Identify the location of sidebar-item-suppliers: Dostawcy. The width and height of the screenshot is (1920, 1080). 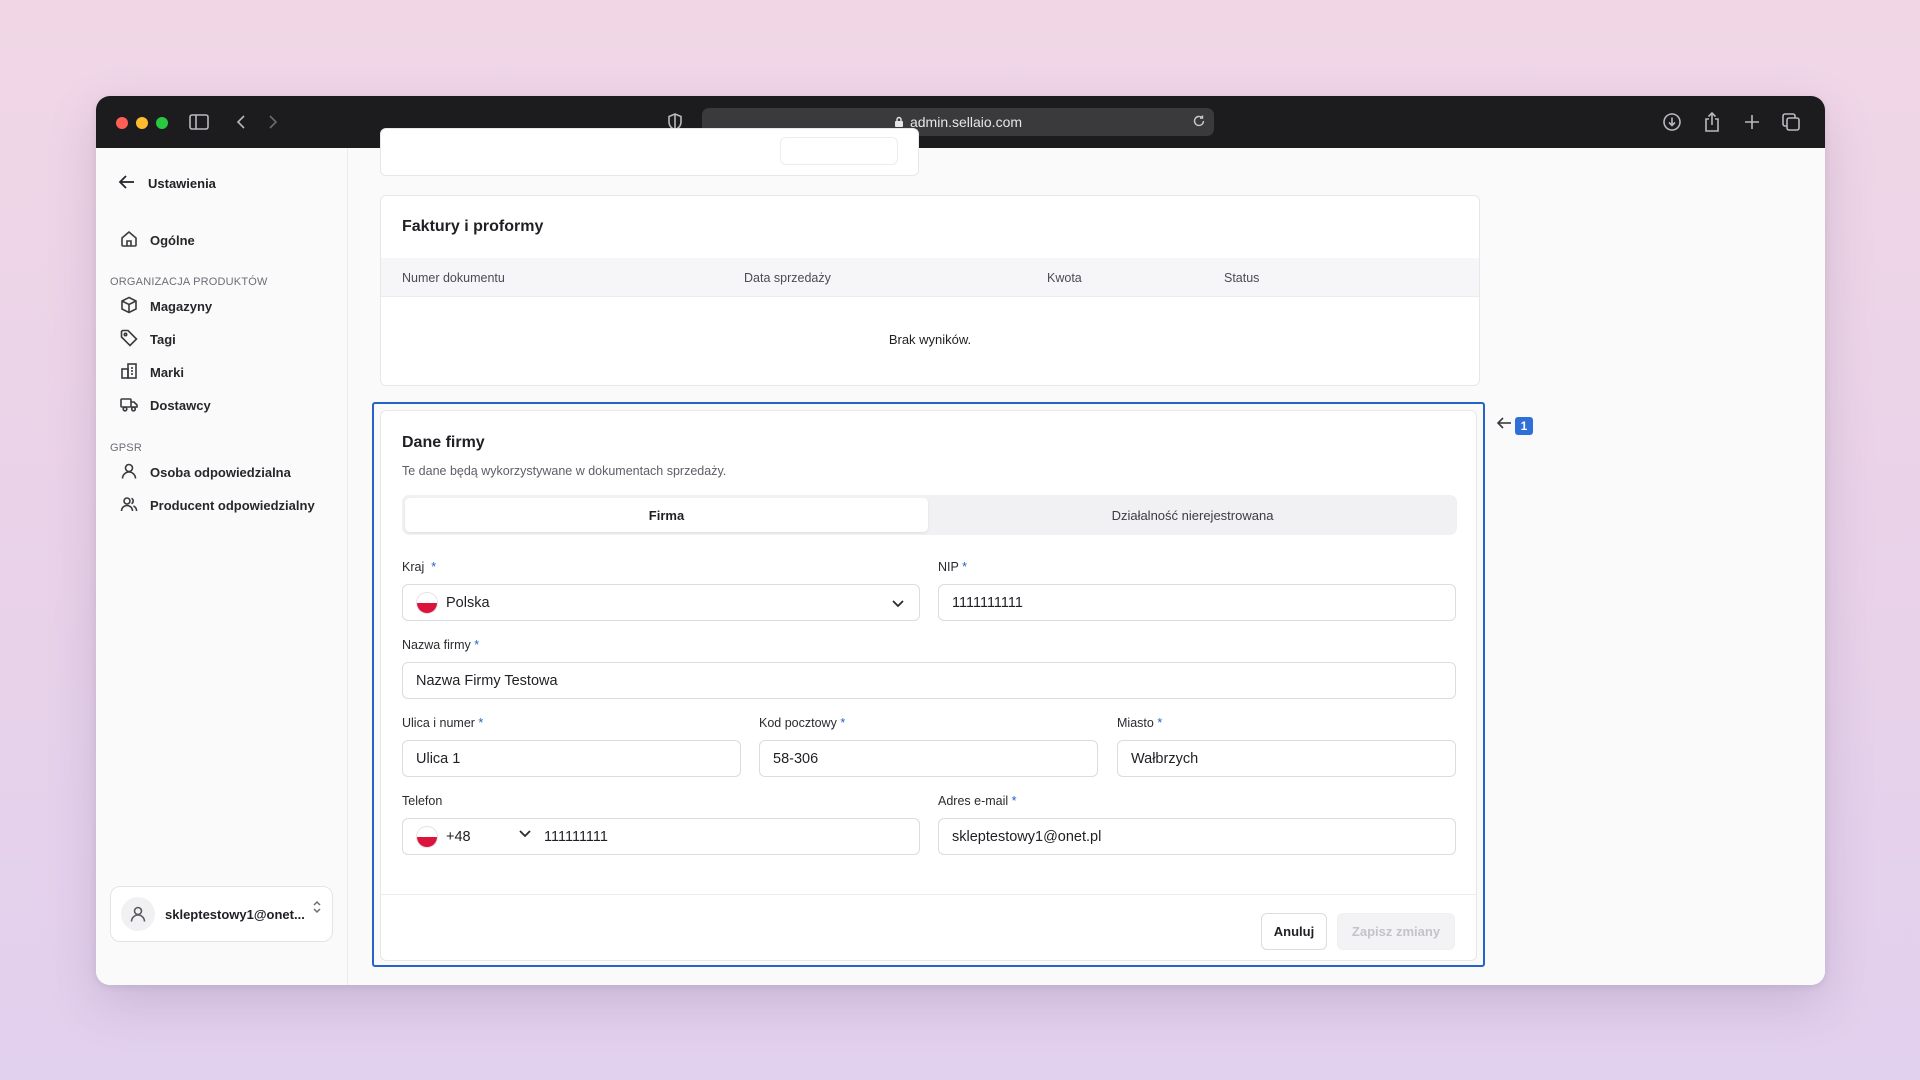
(165, 405).